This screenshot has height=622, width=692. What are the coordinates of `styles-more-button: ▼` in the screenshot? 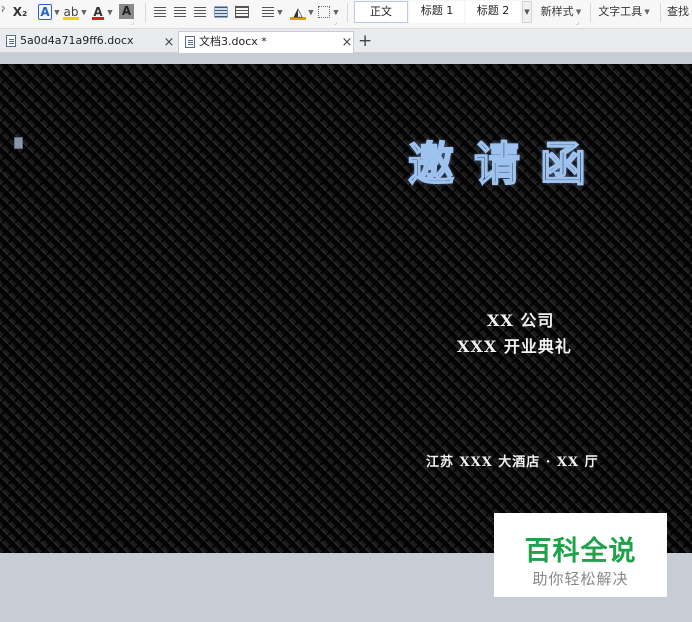 It's located at (527, 12).